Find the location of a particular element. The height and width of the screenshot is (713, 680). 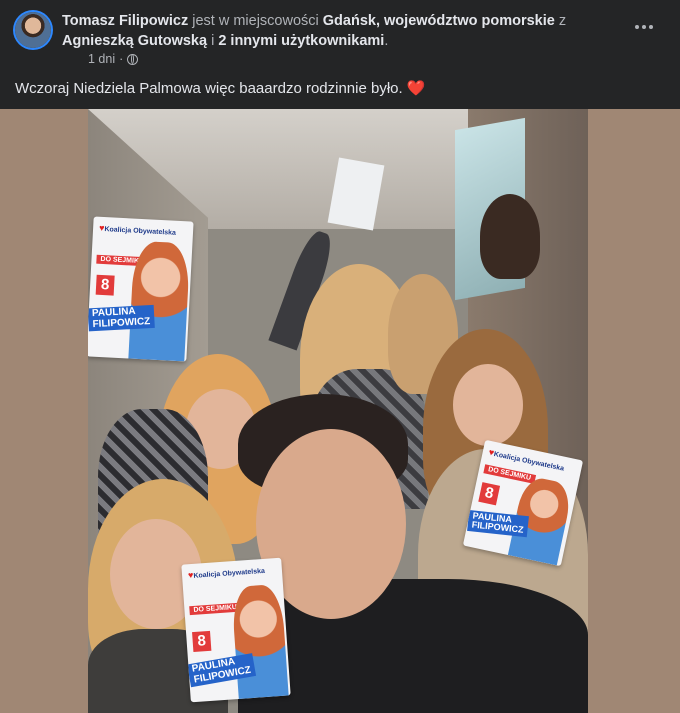

heart-emoji: ❤️ is located at coordinates (416, 88).